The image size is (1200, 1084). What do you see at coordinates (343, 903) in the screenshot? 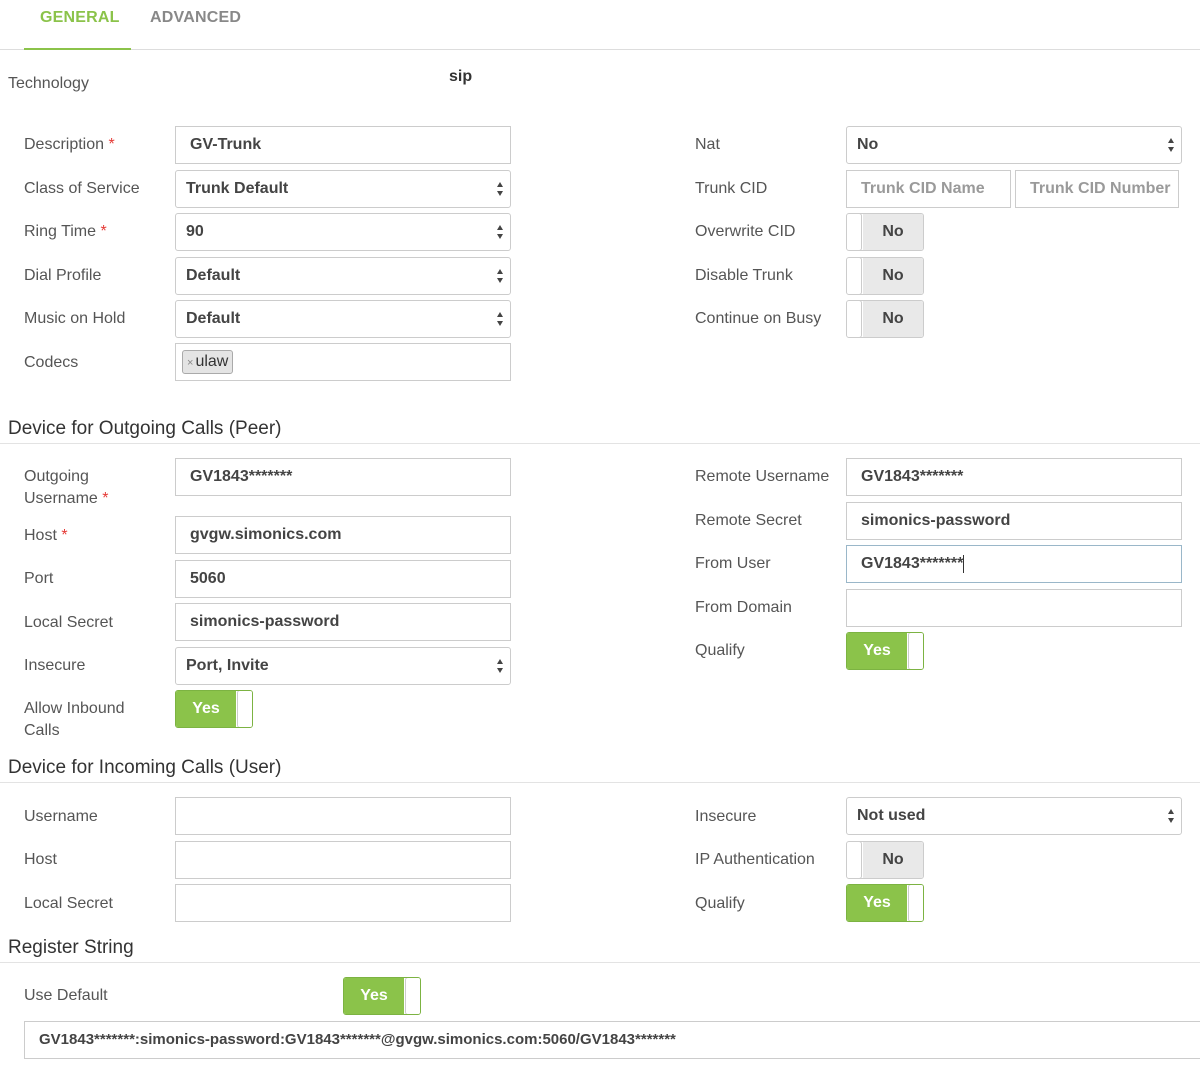
I see `user-local-secret-input` at bounding box center [343, 903].